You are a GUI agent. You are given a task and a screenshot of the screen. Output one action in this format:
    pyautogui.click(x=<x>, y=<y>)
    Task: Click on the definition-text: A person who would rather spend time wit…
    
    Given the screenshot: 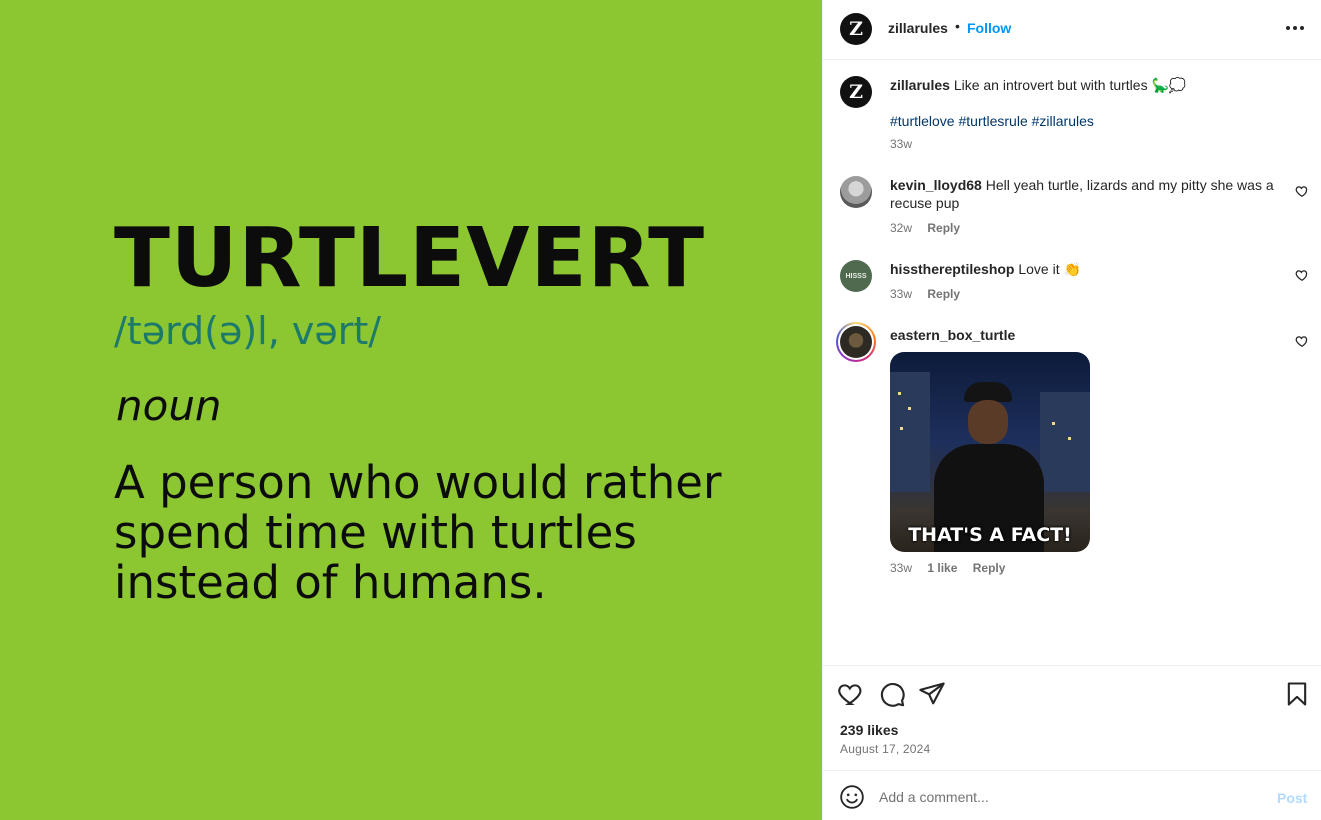 What is the action you would take?
    pyautogui.click(x=418, y=532)
    